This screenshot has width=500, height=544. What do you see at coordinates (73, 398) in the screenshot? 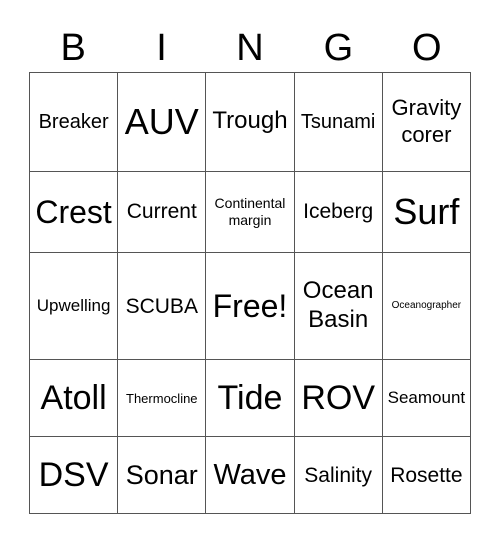
I see `bingo-cell: Atoll` at bounding box center [73, 398].